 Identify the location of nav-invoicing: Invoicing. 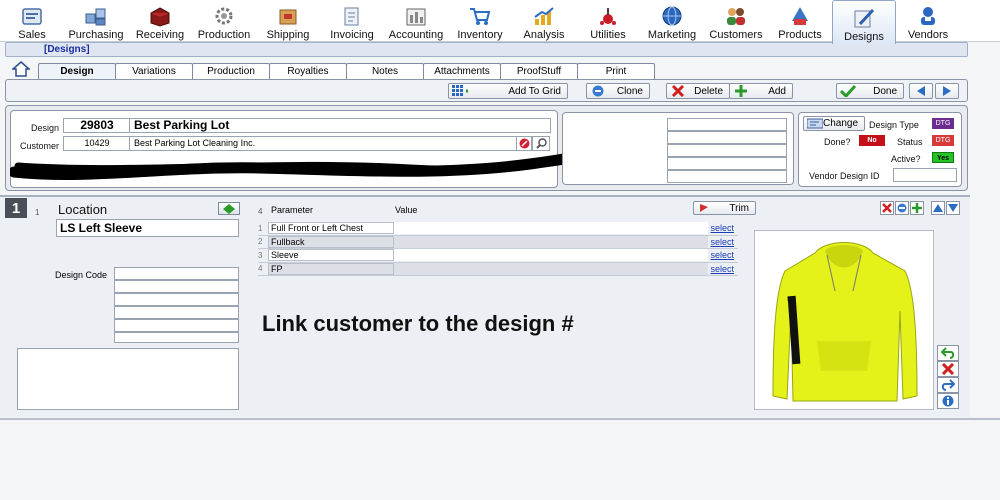
(352, 21).